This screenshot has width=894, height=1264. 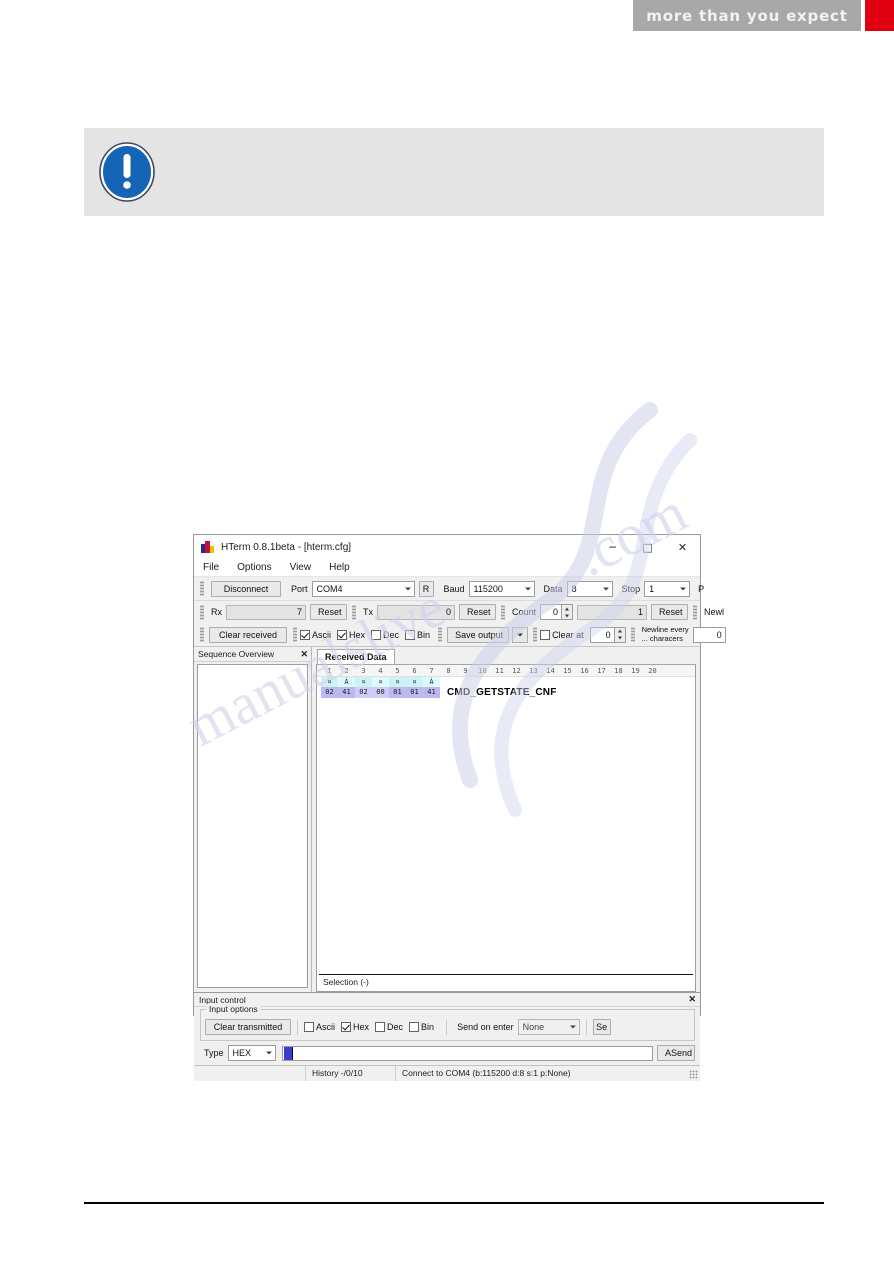 I want to click on hex-display-checkbox: Hex, so click(x=351, y=634).